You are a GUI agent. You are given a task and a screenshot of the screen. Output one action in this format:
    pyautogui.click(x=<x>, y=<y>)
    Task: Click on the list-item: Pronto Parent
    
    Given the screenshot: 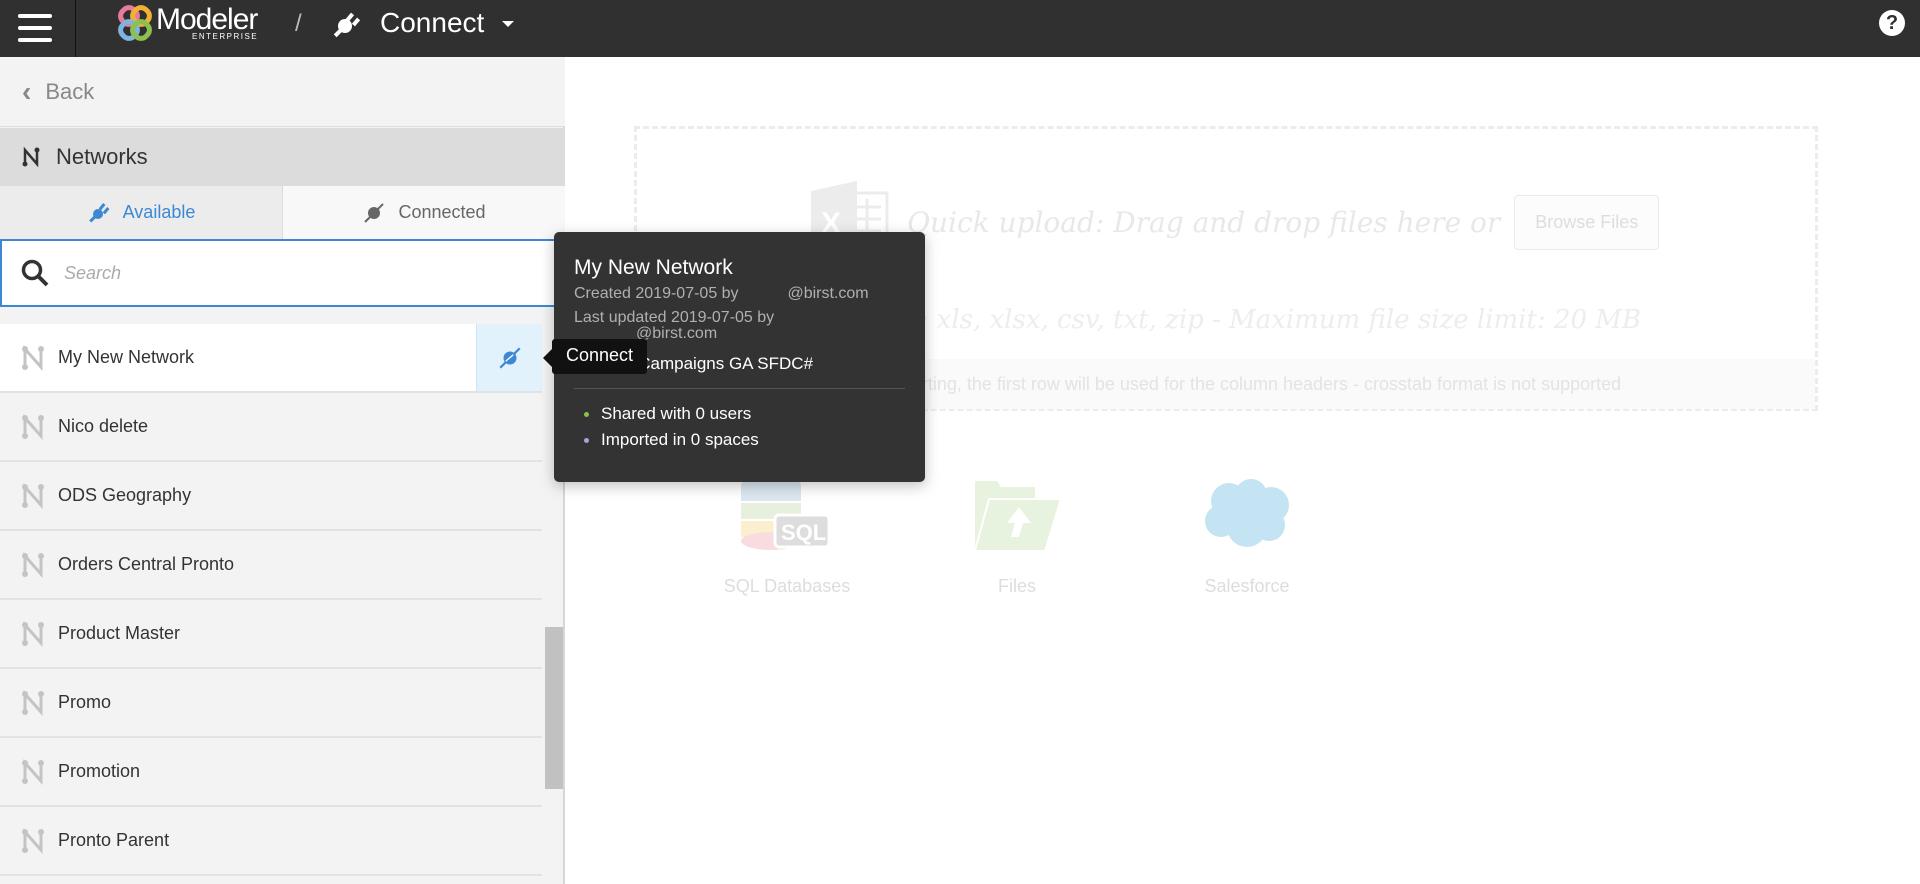 What is the action you would take?
    pyautogui.click(x=271, y=841)
    